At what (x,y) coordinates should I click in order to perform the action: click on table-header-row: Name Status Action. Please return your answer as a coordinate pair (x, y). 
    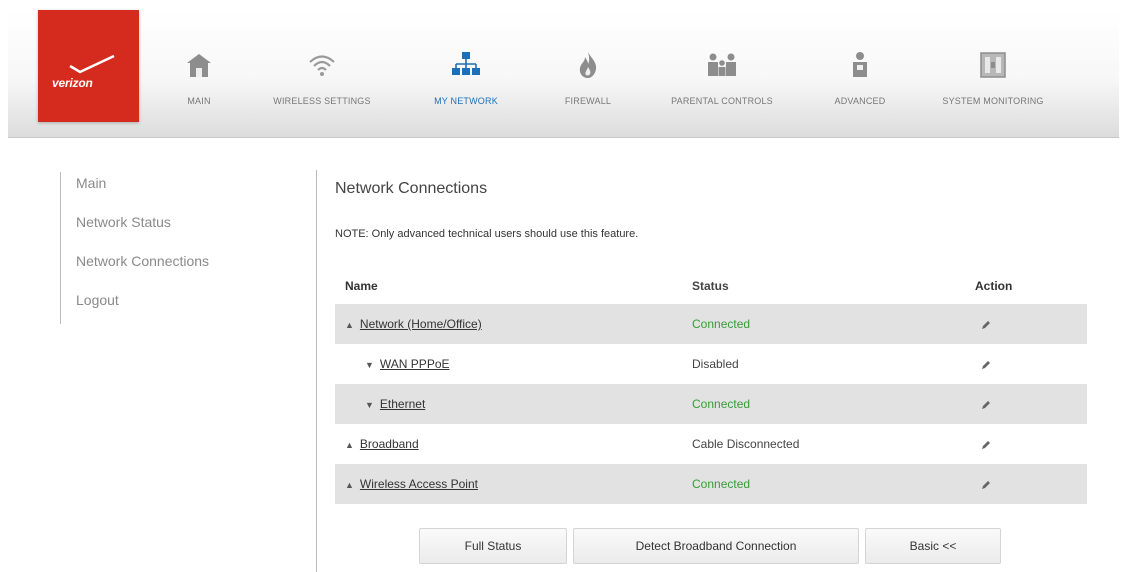
    Looking at the image, I should click on (711, 286).